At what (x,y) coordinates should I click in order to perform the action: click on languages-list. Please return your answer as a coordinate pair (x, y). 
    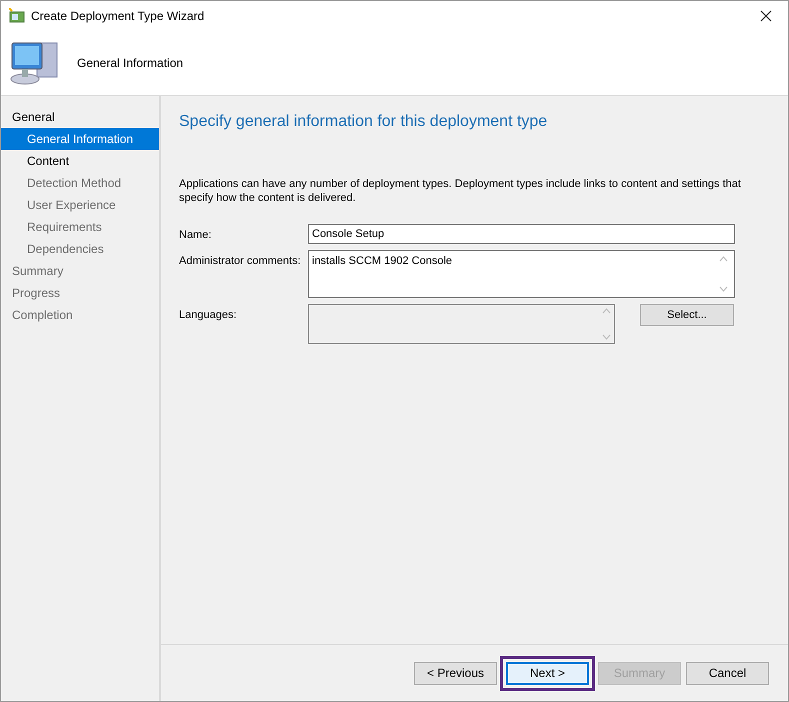
    Looking at the image, I should click on (461, 324).